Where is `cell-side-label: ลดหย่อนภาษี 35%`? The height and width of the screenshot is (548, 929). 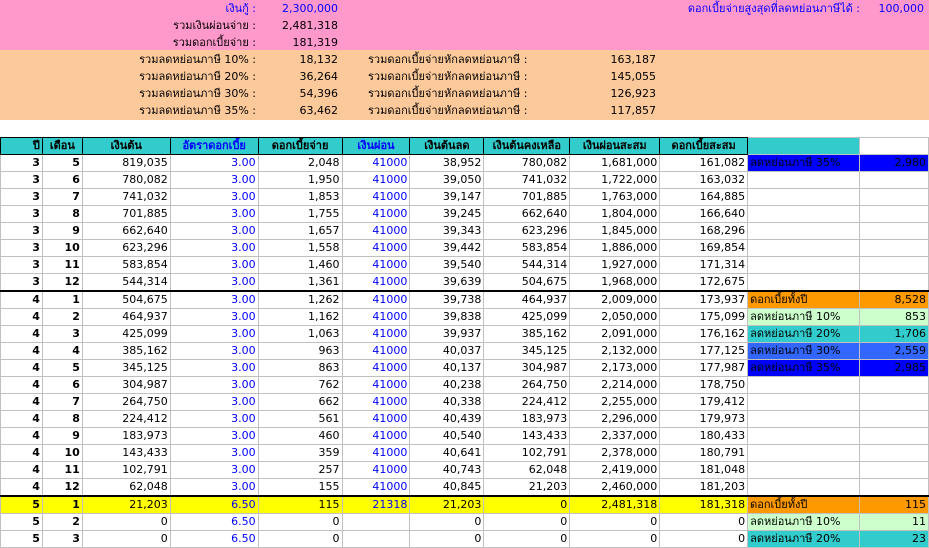
cell-side-label: ลดหย่อนภาษี 35% is located at coordinates (804, 163).